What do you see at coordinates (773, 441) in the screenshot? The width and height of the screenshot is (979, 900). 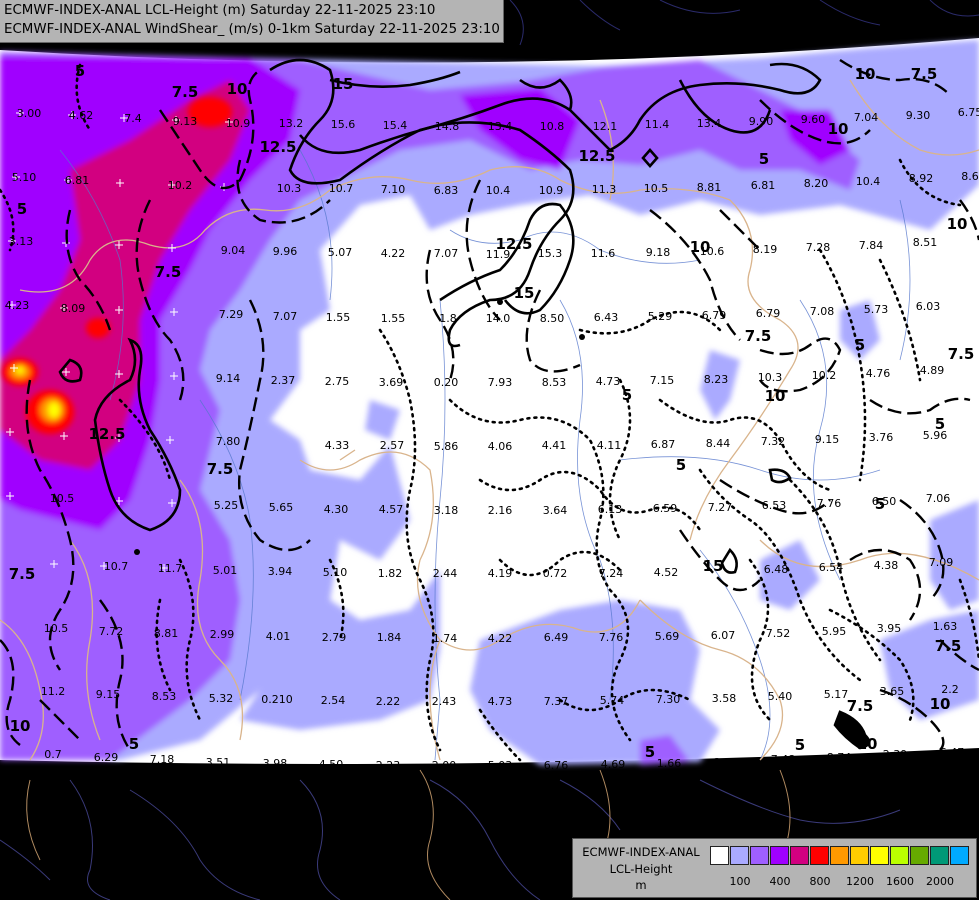 I see `station-value: 7.32` at bounding box center [773, 441].